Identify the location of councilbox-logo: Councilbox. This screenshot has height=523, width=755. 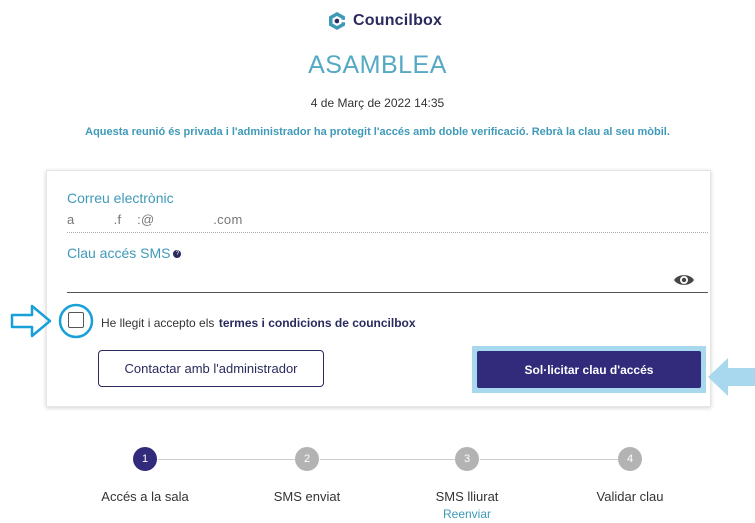
(384, 21).